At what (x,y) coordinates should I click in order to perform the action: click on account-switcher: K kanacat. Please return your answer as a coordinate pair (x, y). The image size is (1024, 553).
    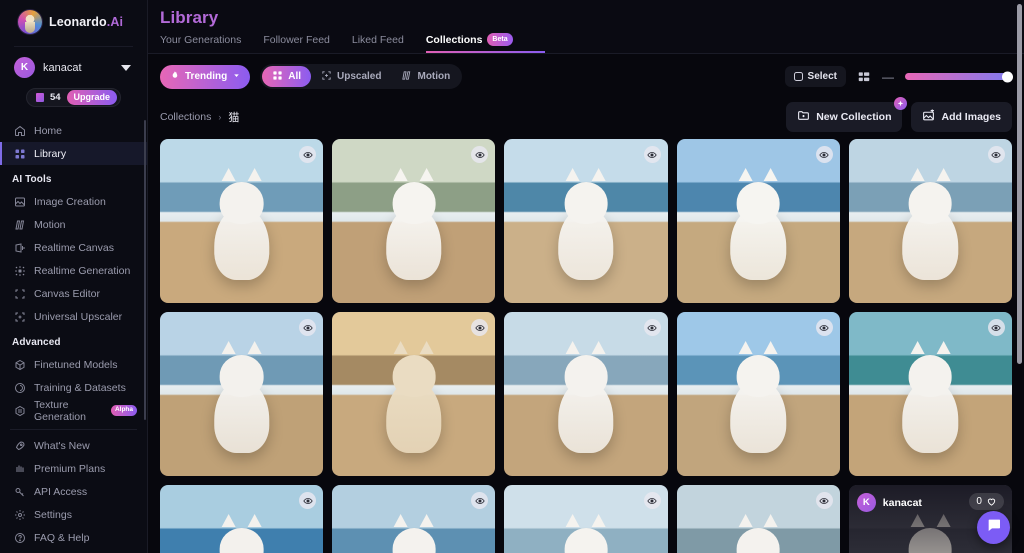
    Looking at the image, I should click on (73, 64).